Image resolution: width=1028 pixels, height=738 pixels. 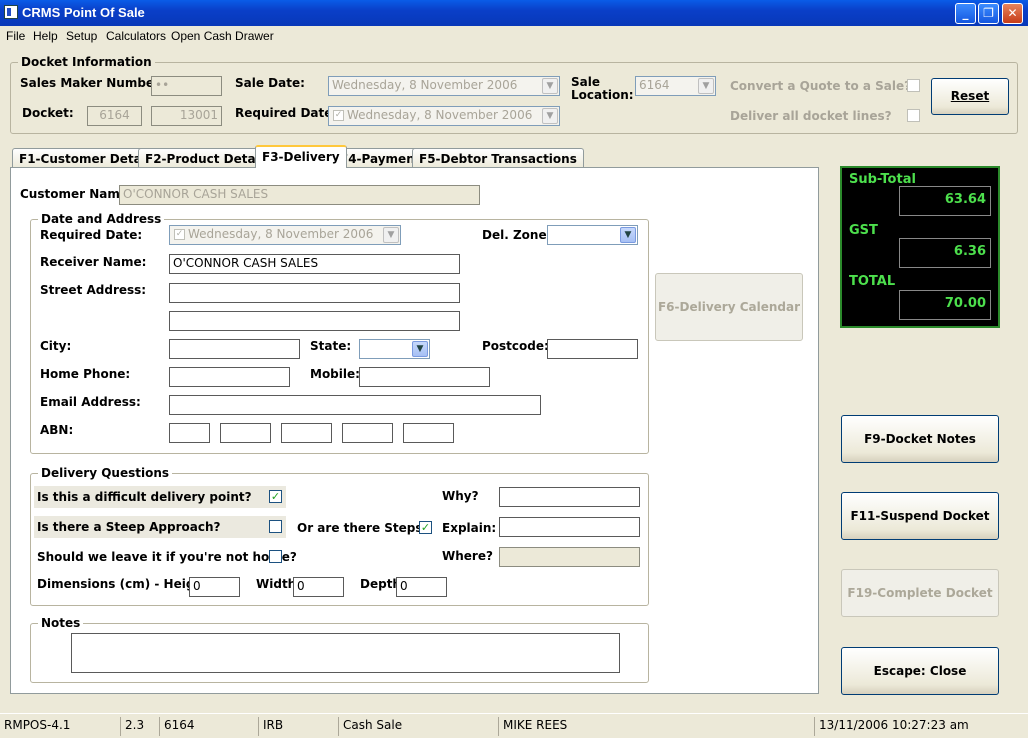 I want to click on mobile-label: Mobile:, so click(x=335, y=374).